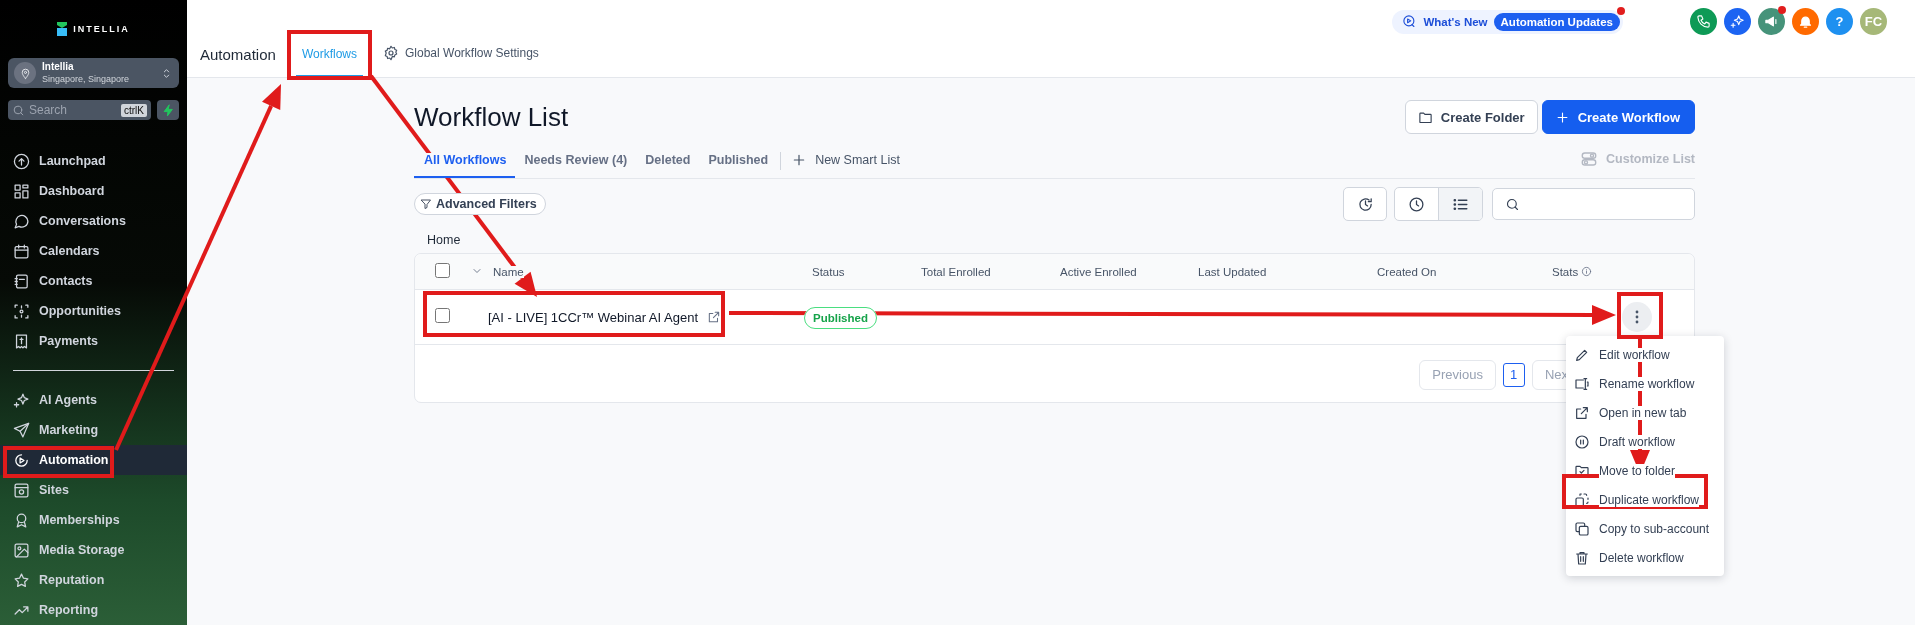  I want to click on create-folder-button: Create Folder, so click(1471, 117).